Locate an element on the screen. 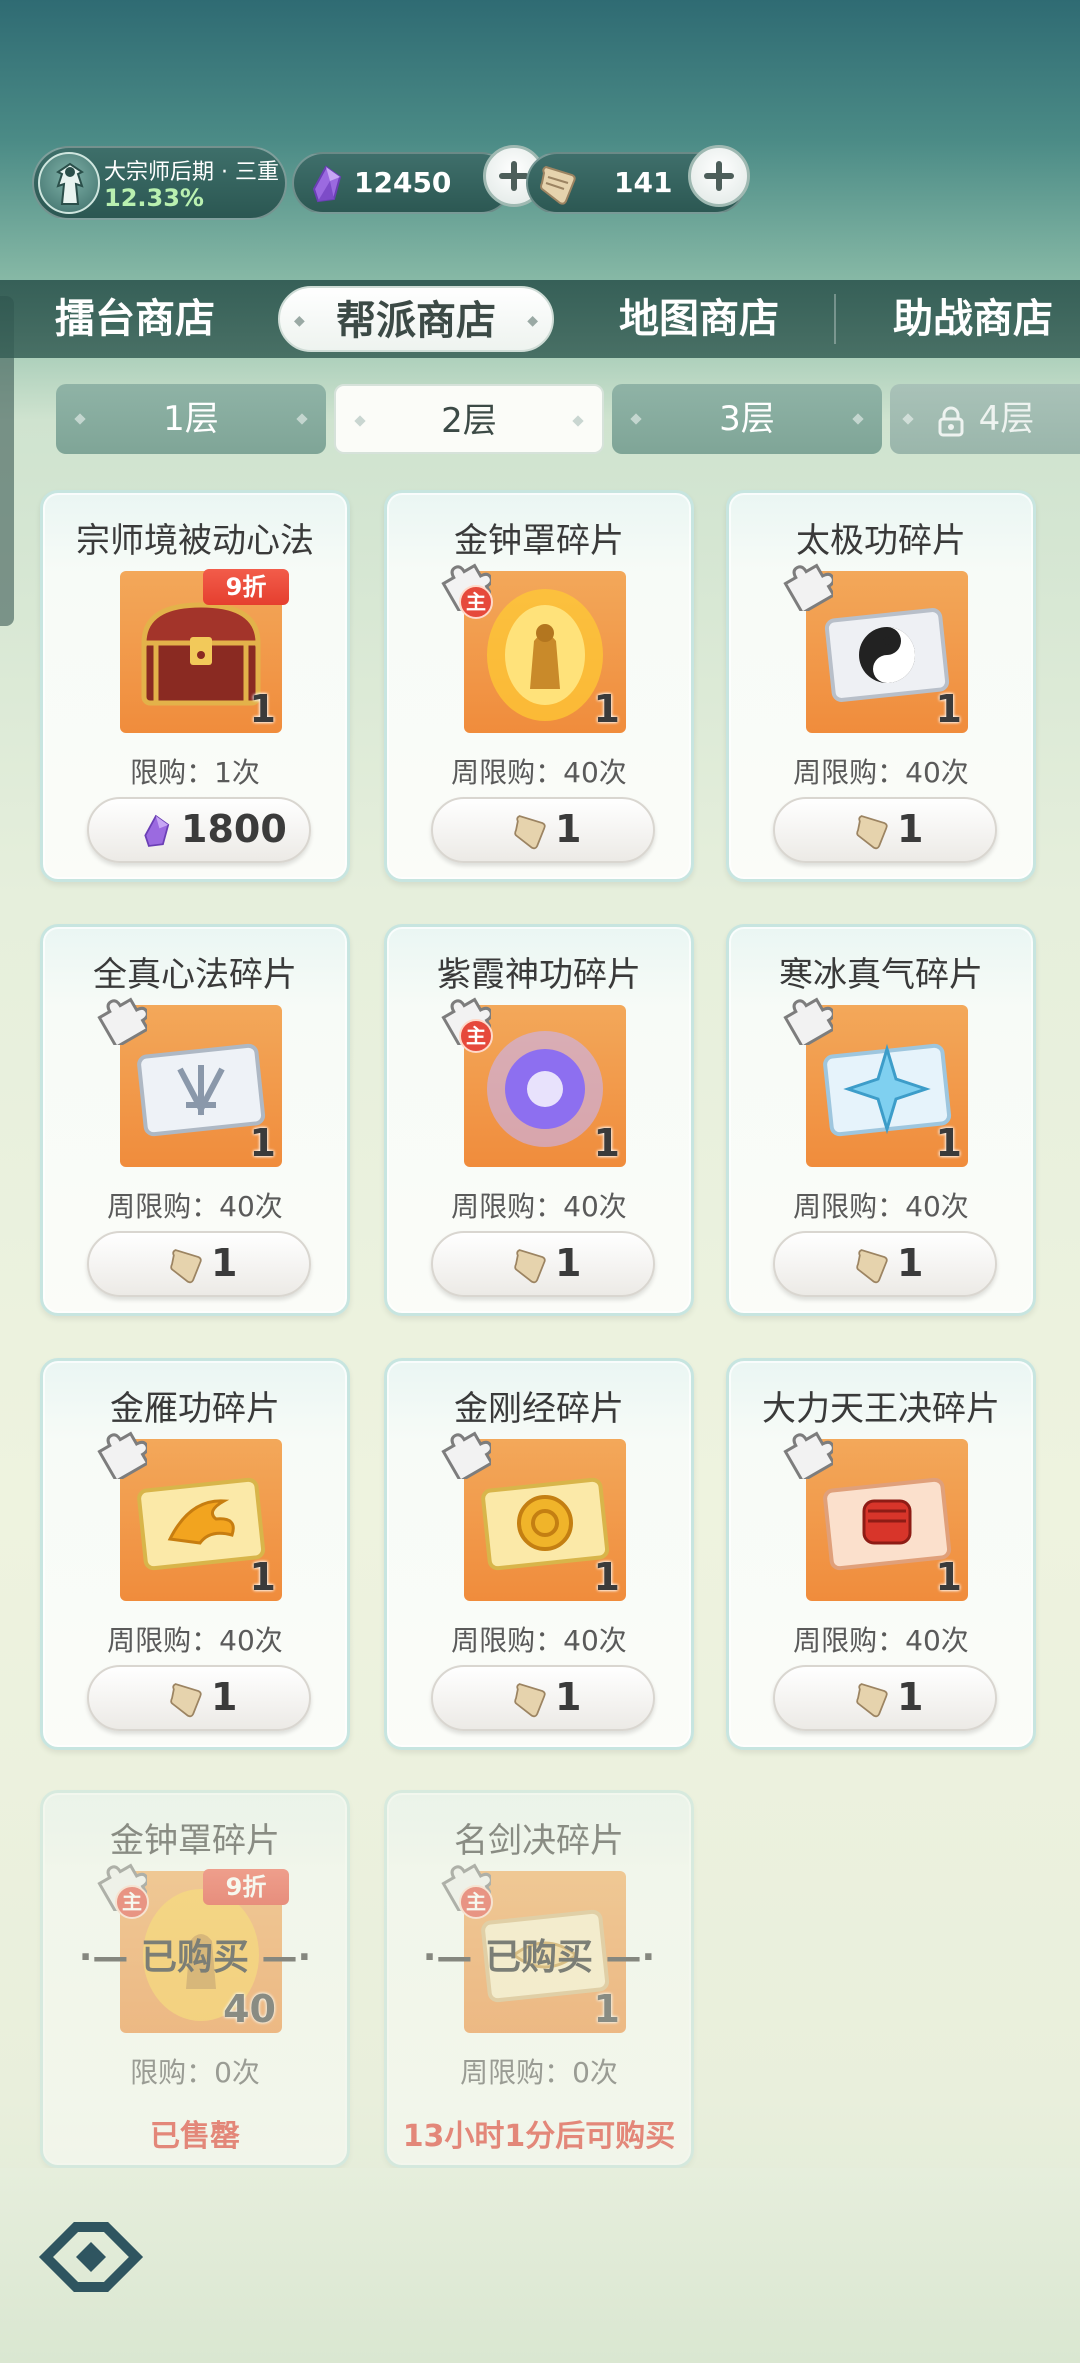 Image resolution: width=1080 pixels, height=2363 pixels. tab-floor-4: 4层 is located at coordinates (985, 419).